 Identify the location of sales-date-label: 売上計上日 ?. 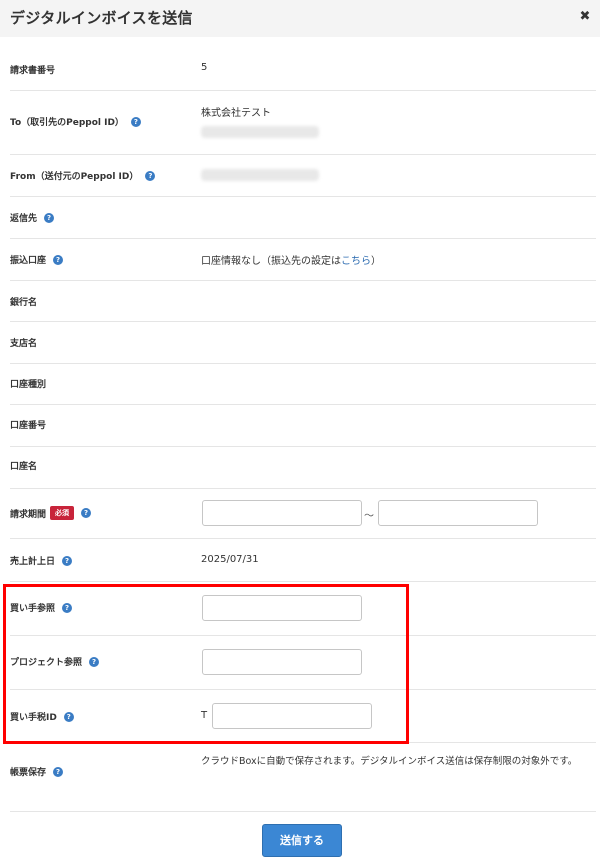
(41, 560).